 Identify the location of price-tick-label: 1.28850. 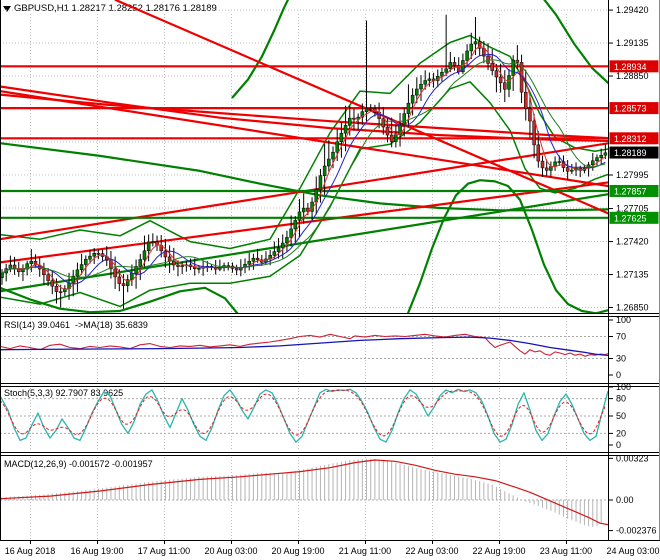
(632, 76).